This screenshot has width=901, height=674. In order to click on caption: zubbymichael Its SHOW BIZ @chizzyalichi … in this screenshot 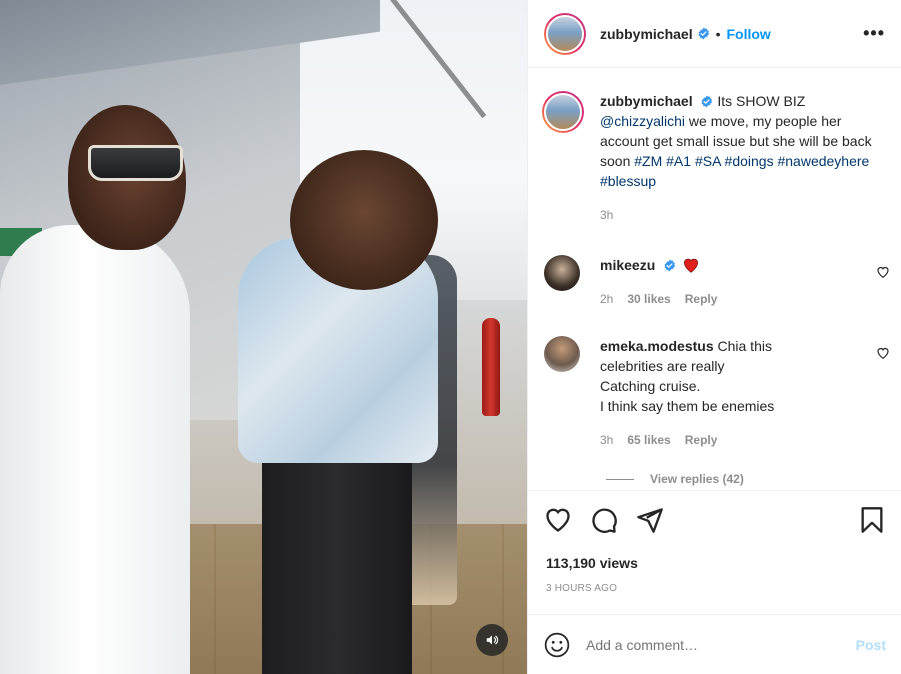, I will do `click(714, 158)`.